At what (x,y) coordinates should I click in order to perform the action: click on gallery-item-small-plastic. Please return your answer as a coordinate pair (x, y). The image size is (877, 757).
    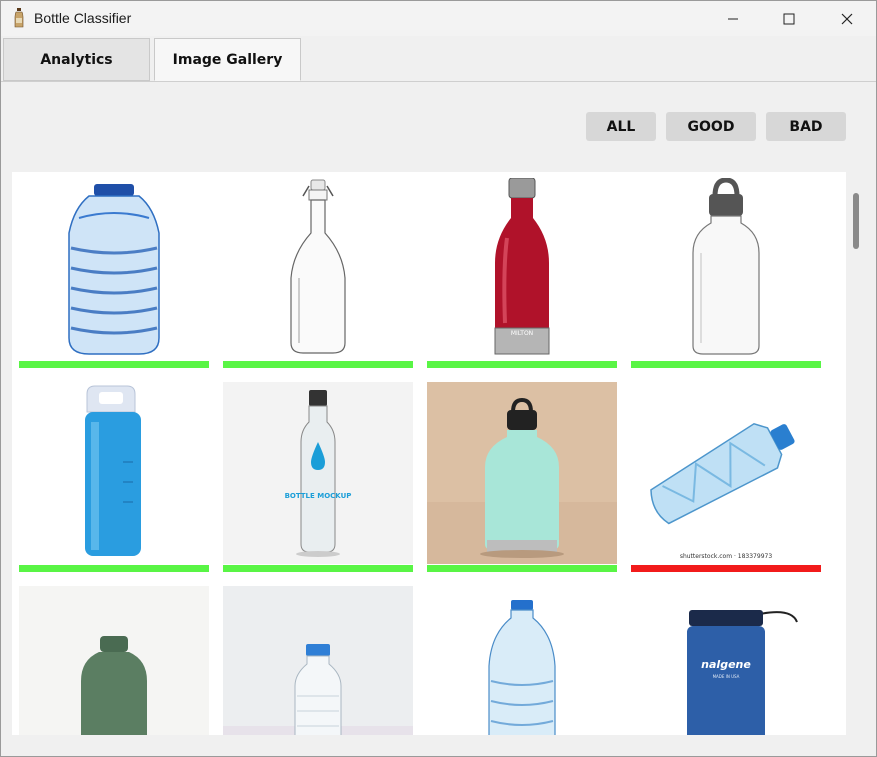
    Looking at the image, I should click on (318, 660).